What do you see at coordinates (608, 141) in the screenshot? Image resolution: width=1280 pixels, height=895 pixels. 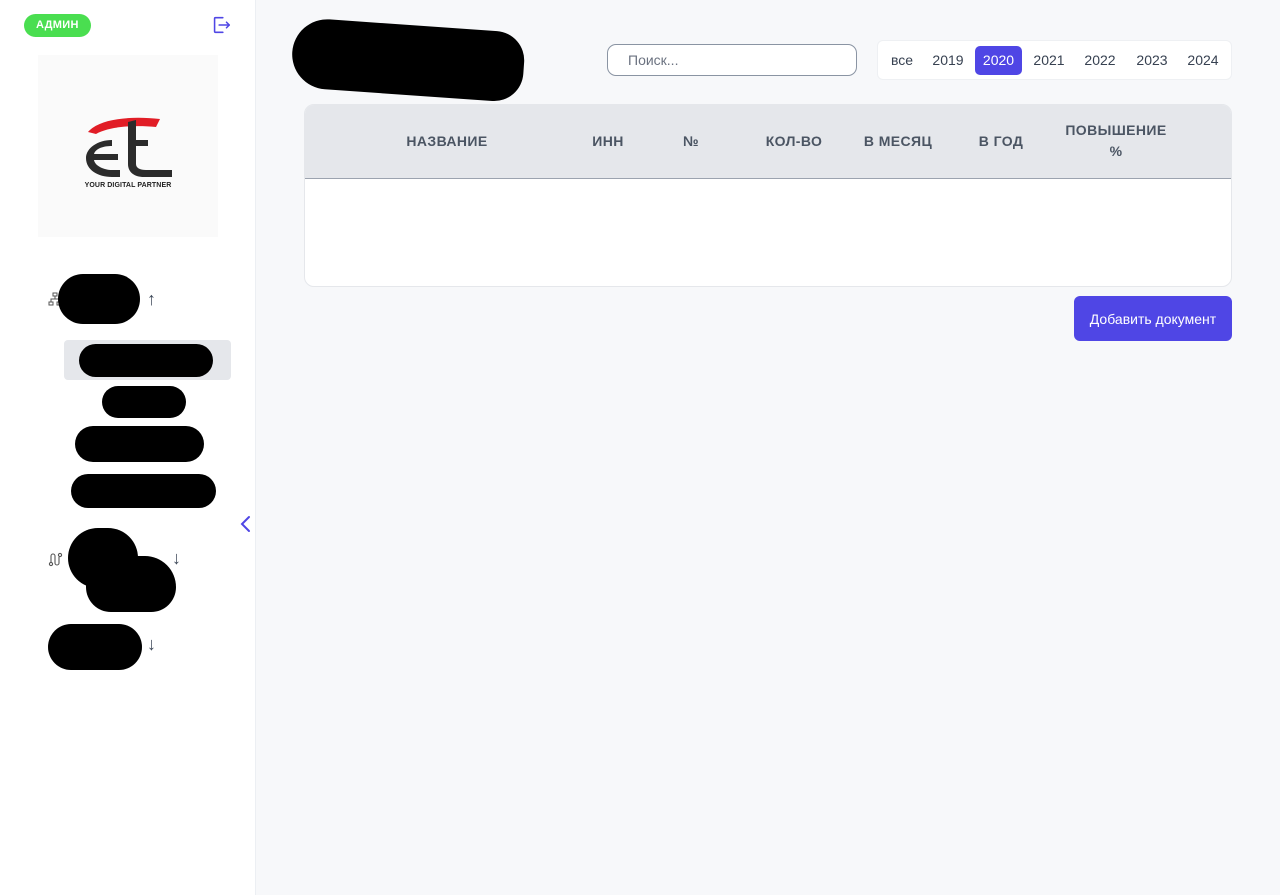 I see `column-header-inn: ИНН` at bounding box center [608, 141].